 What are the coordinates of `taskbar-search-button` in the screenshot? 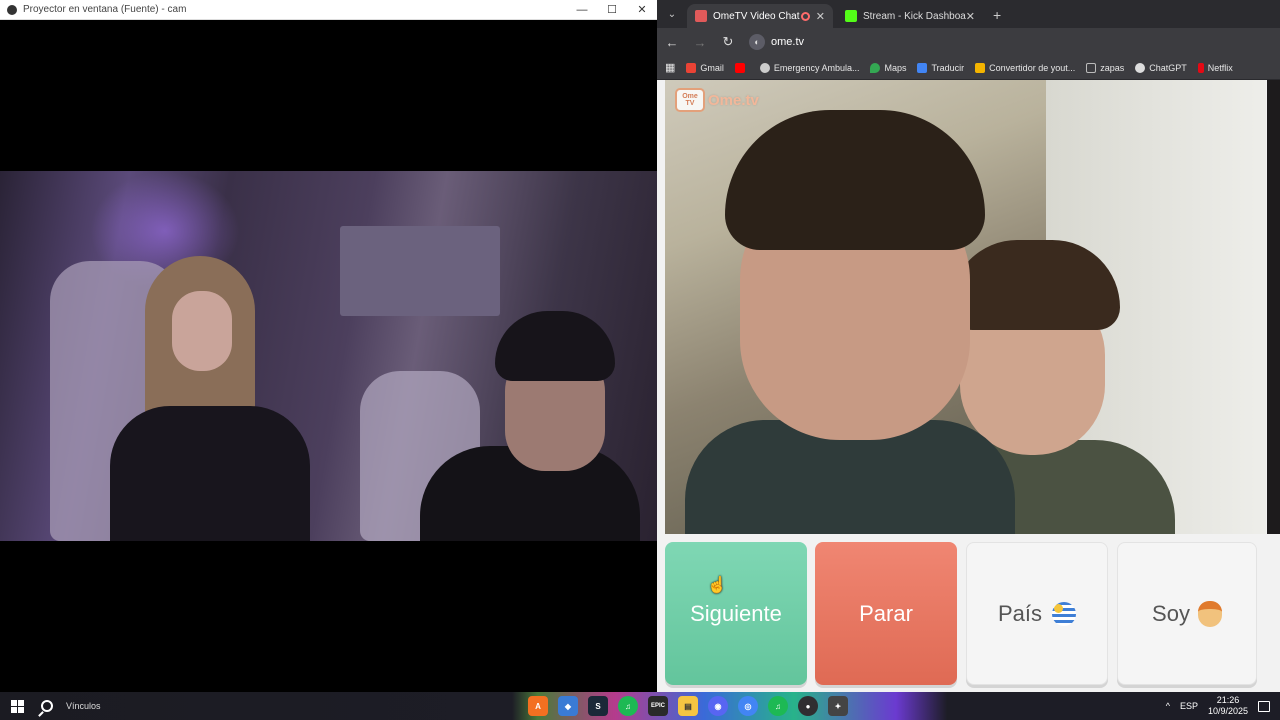 It's located at (47, 706).